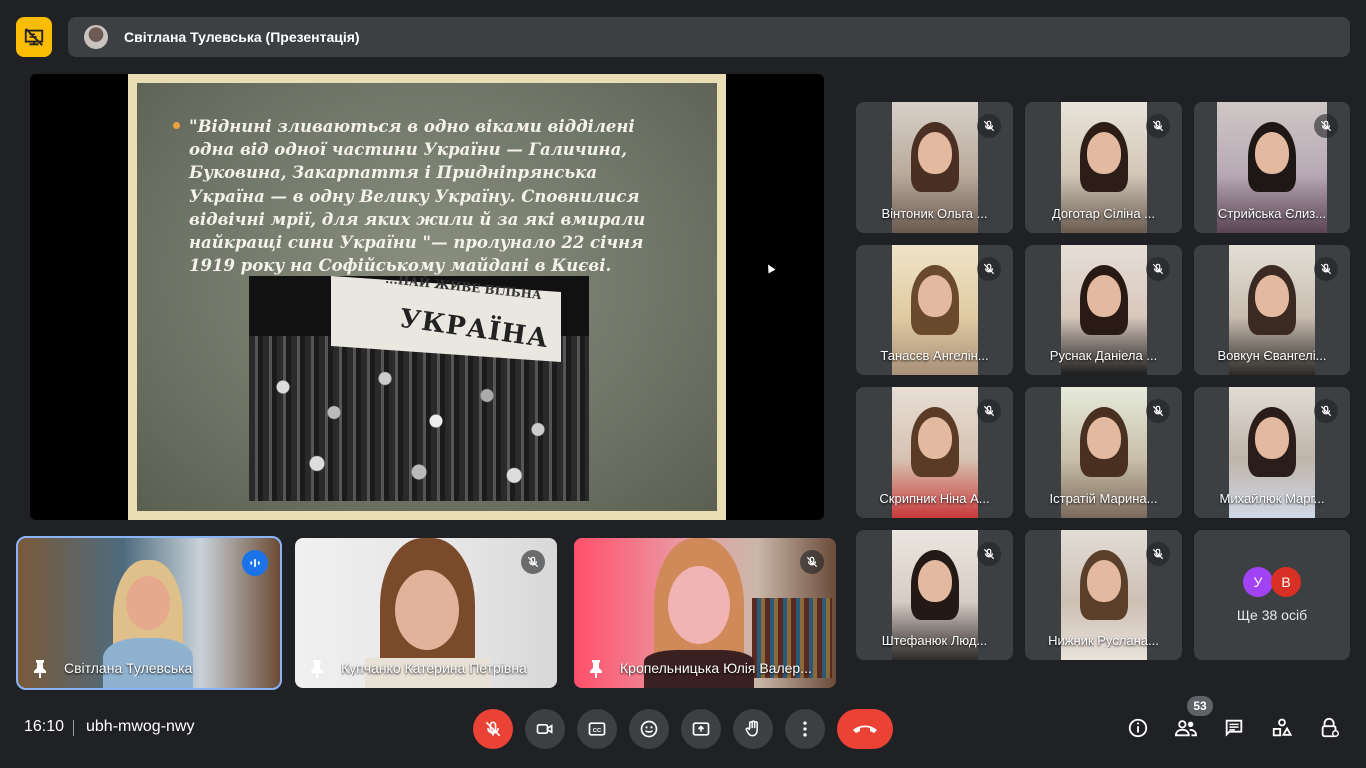  Describe the element at coordinates (255, 563) in the screenshot. I see `speaking-icon` at that location.